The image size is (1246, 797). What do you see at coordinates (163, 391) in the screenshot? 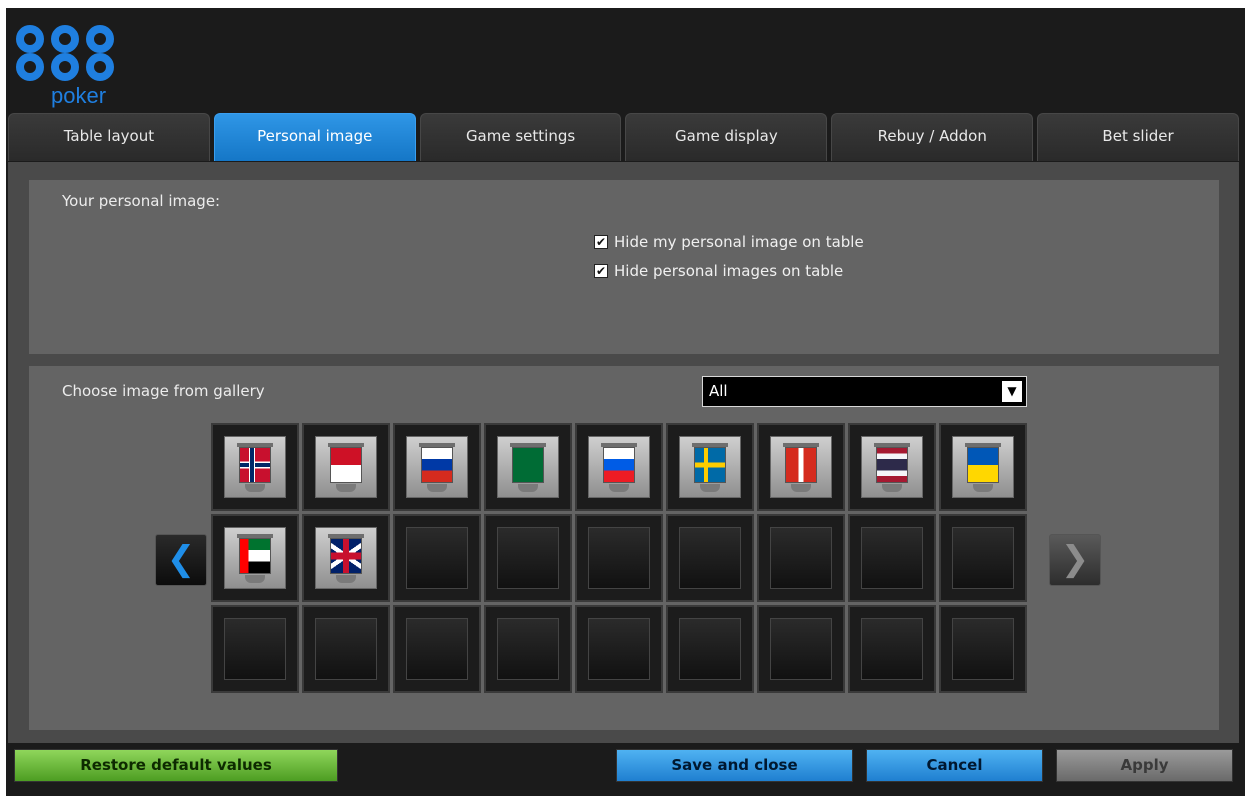
I see `gallery-heading: Choose image from gallery` at bounding box center [163, 391].